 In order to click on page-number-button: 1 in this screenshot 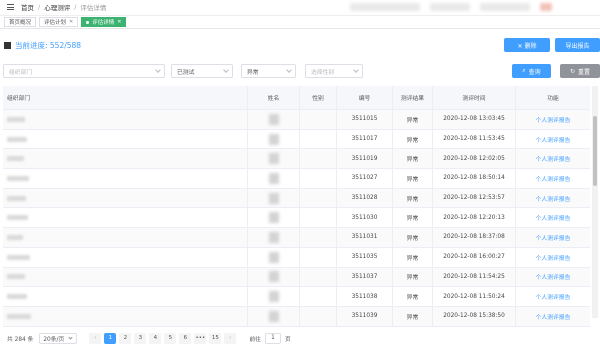, I will do `click(110, 338)`.